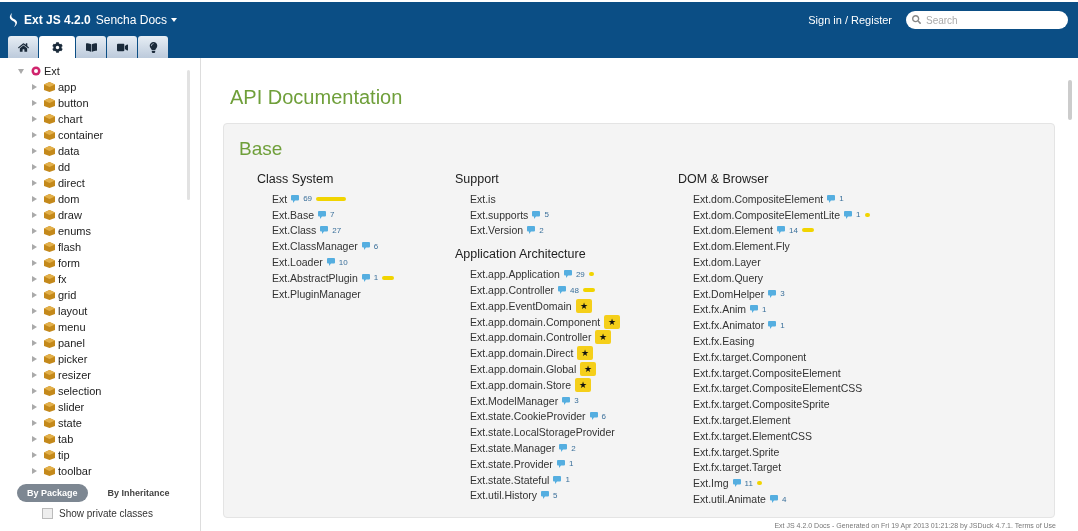  What do you see at coordinates (850, 20) in the screenshot?
I see `sign-in-link: Sign in / Register` at bounding box center [850, 20].